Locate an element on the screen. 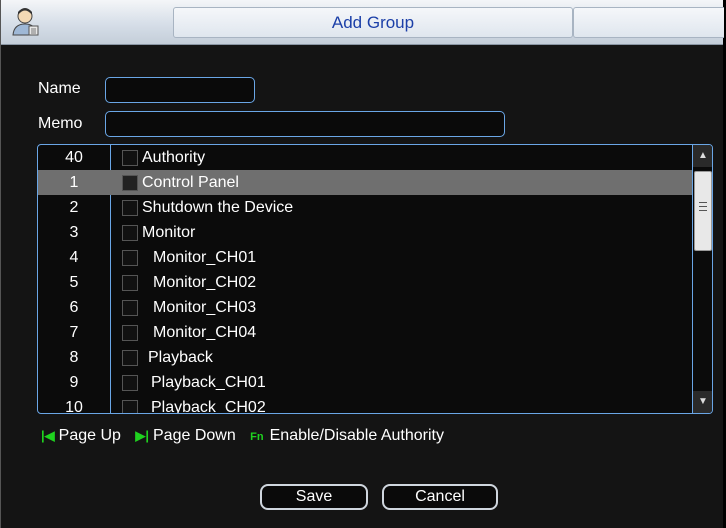  row-label: Playback_CH01 is located at coordinates (208, 382).